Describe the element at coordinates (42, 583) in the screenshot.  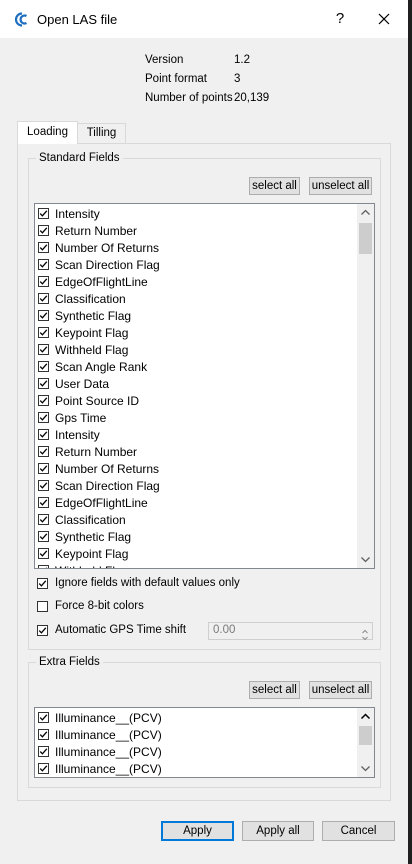
I see `ignore-default-checkbox` at that location.